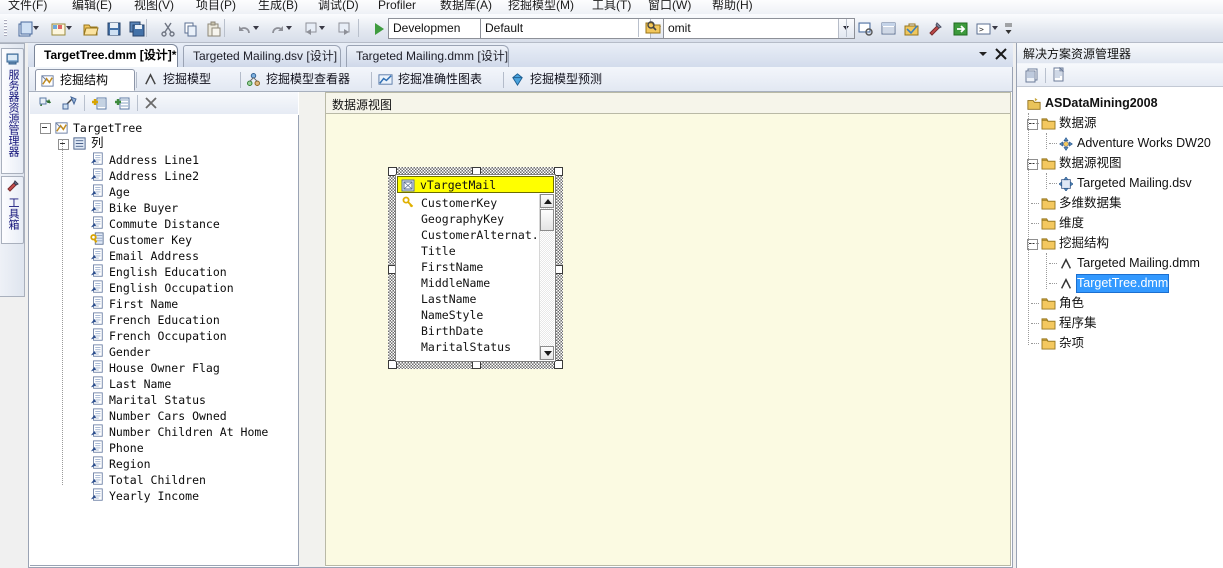  Describe the element at coordinates (216, 6) in the screenshot. I see `menu-item-3: 项目(P)` at that location.